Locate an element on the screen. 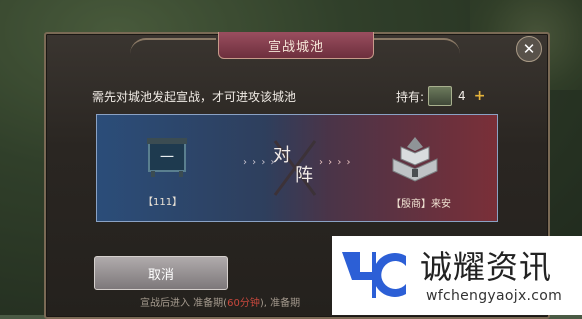 The width and height of the screenshot is (582, 319). watermark-name: 诚耀资讯 is located at coordinates (486, 267).